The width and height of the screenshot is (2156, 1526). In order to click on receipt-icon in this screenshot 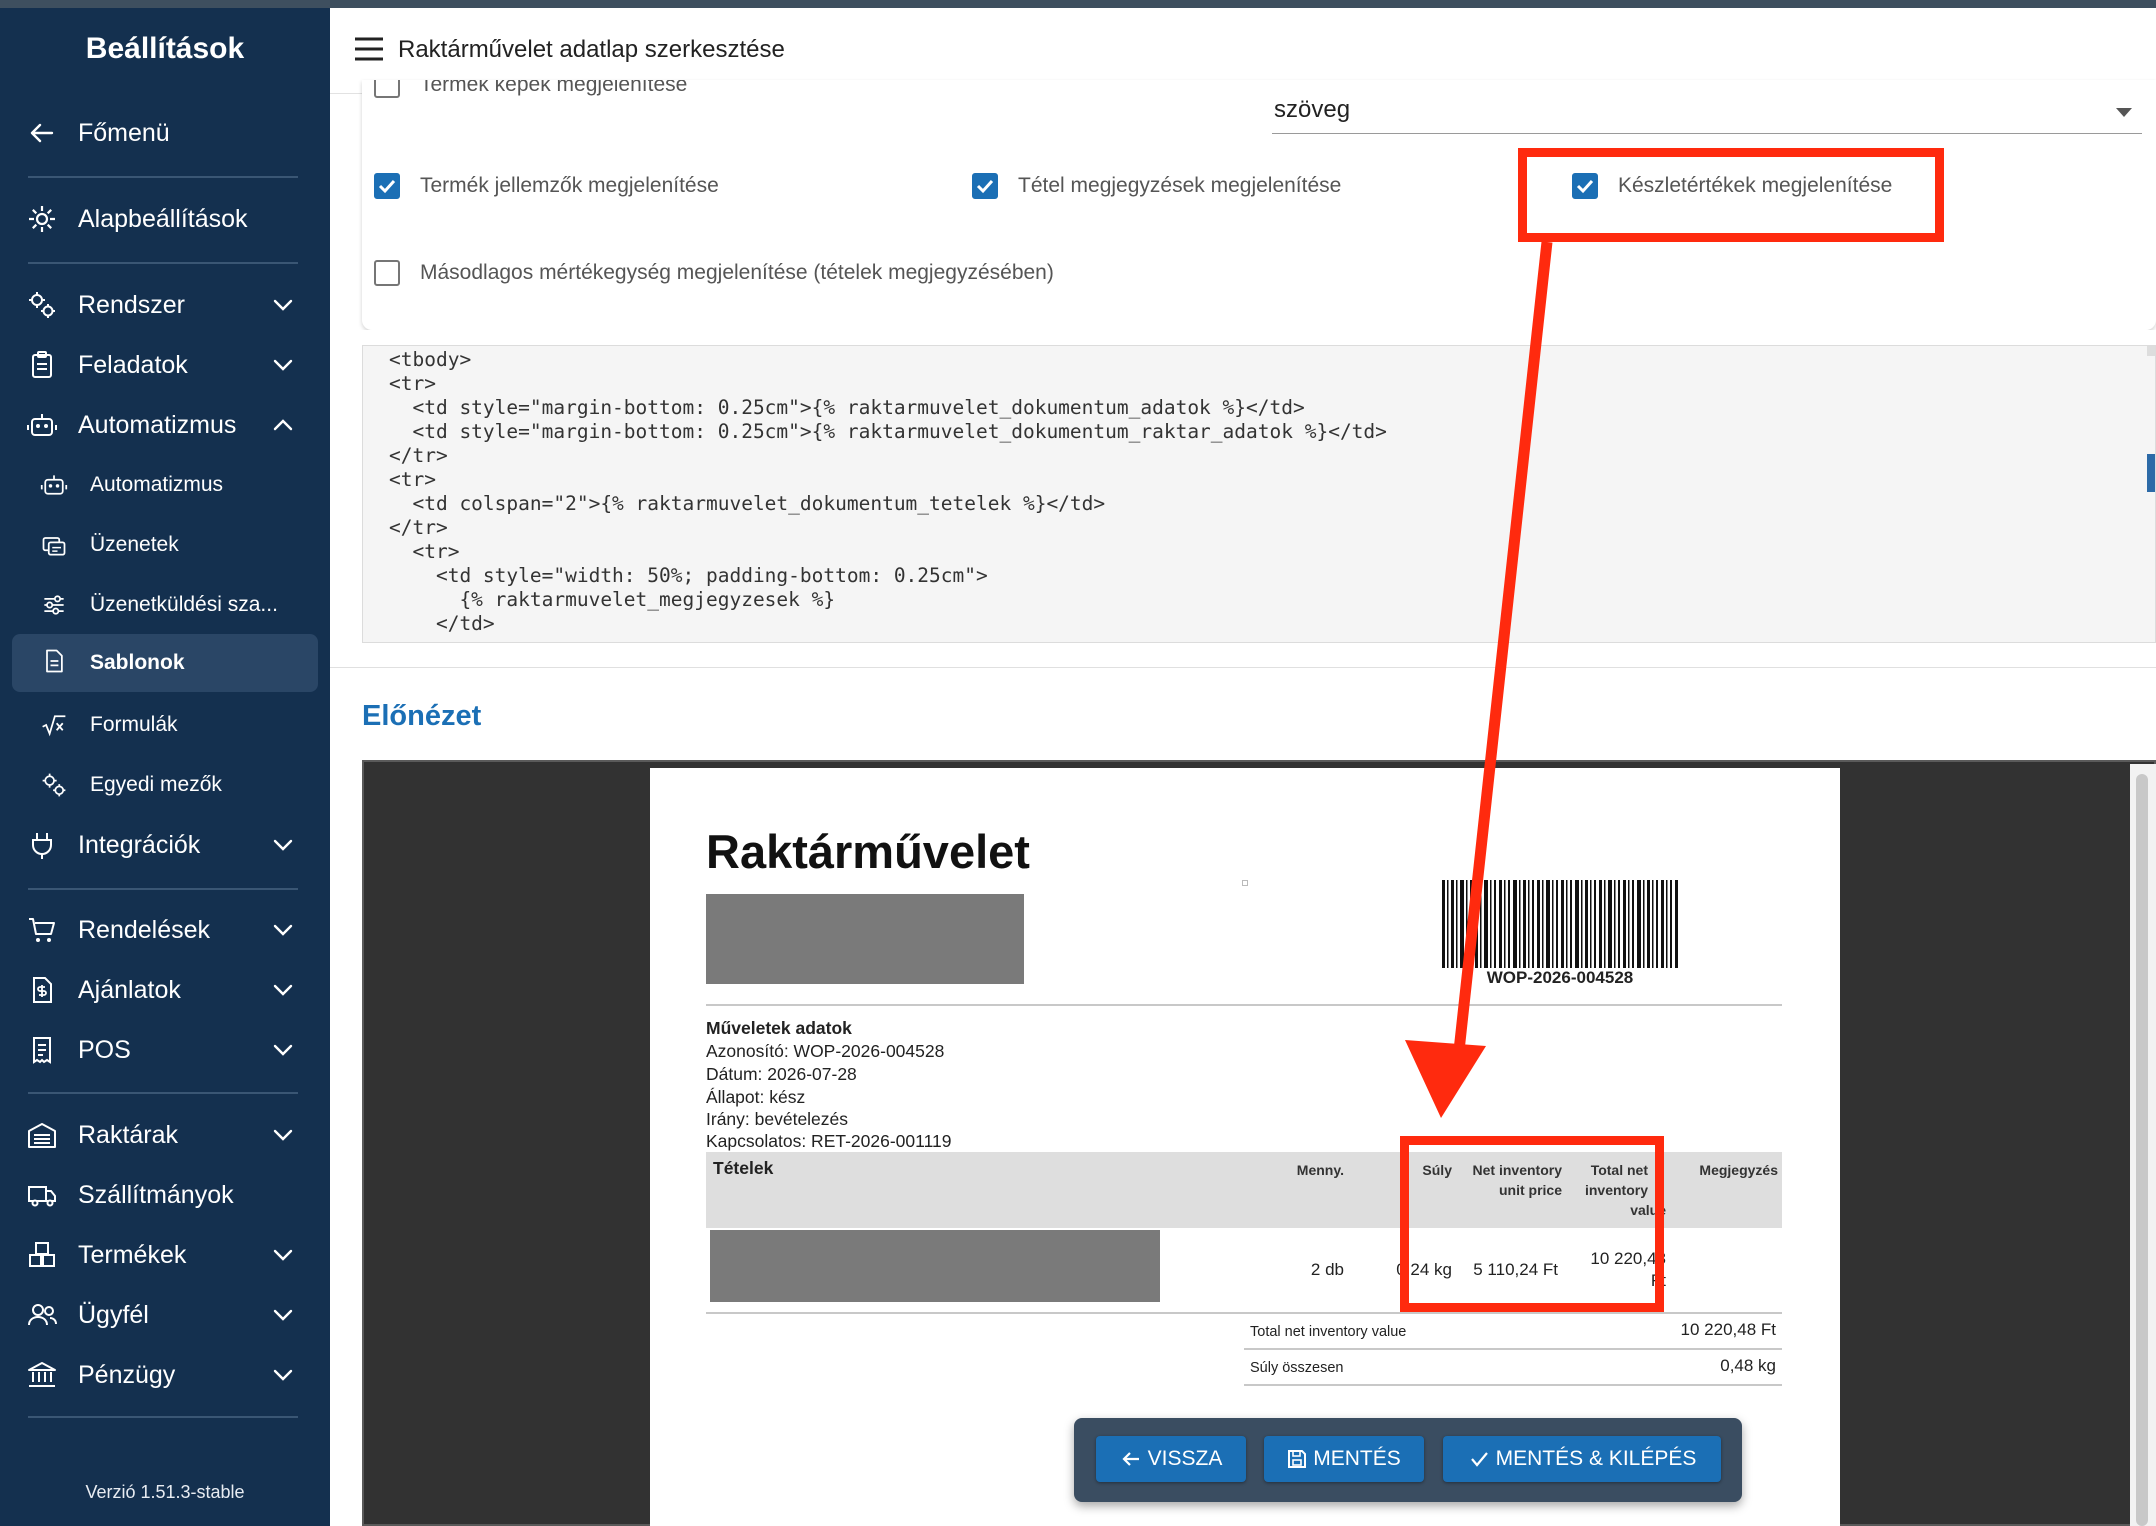, I will do `click(42, 1050)`.